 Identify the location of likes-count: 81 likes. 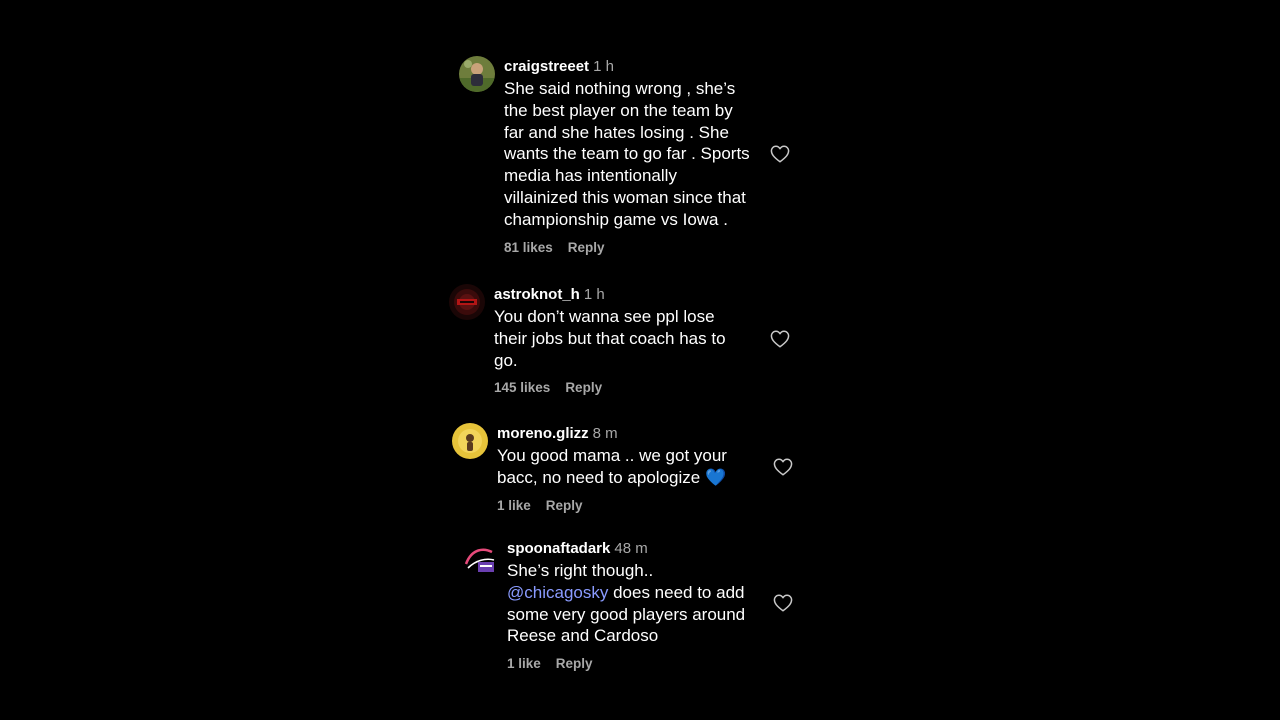
(528, 247).